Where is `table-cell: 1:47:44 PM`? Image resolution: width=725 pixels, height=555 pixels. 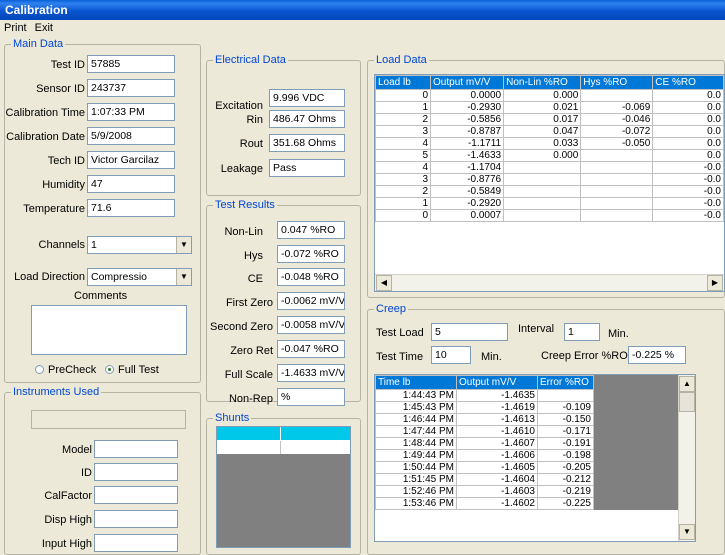
table-cell: 1:47:44 PM is located at coordinates (416, 431).